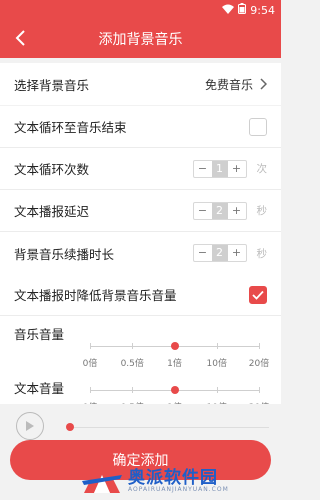 Image resolution: width=320 pixels, height=500 pixels. What do you see at coordinates (140, 169) in the screenshot?
I see `loop-count-row: 文本循环次数 − 1 + 次` at bounding box center [140, 169].